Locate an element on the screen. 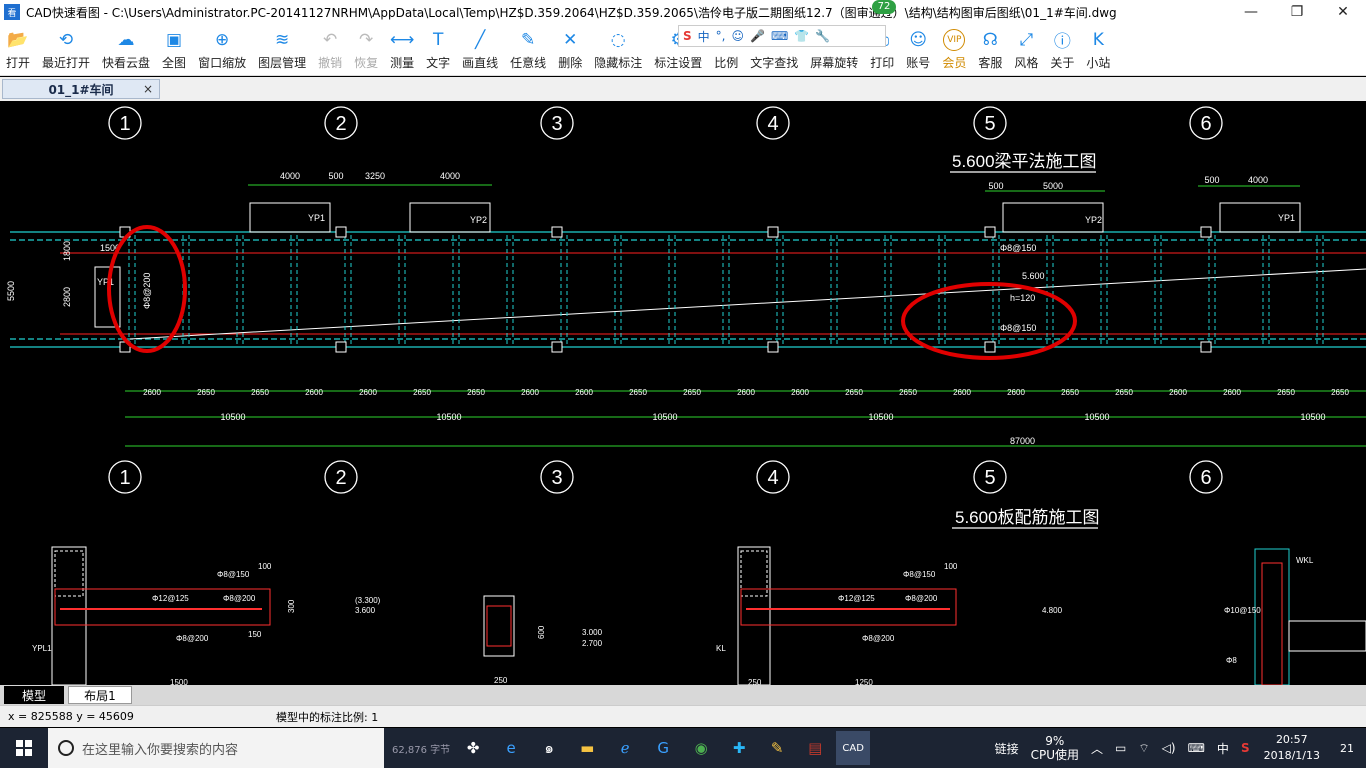  toolbar-button-line: ╱ 画直线 is located at coordinates (480, 49).